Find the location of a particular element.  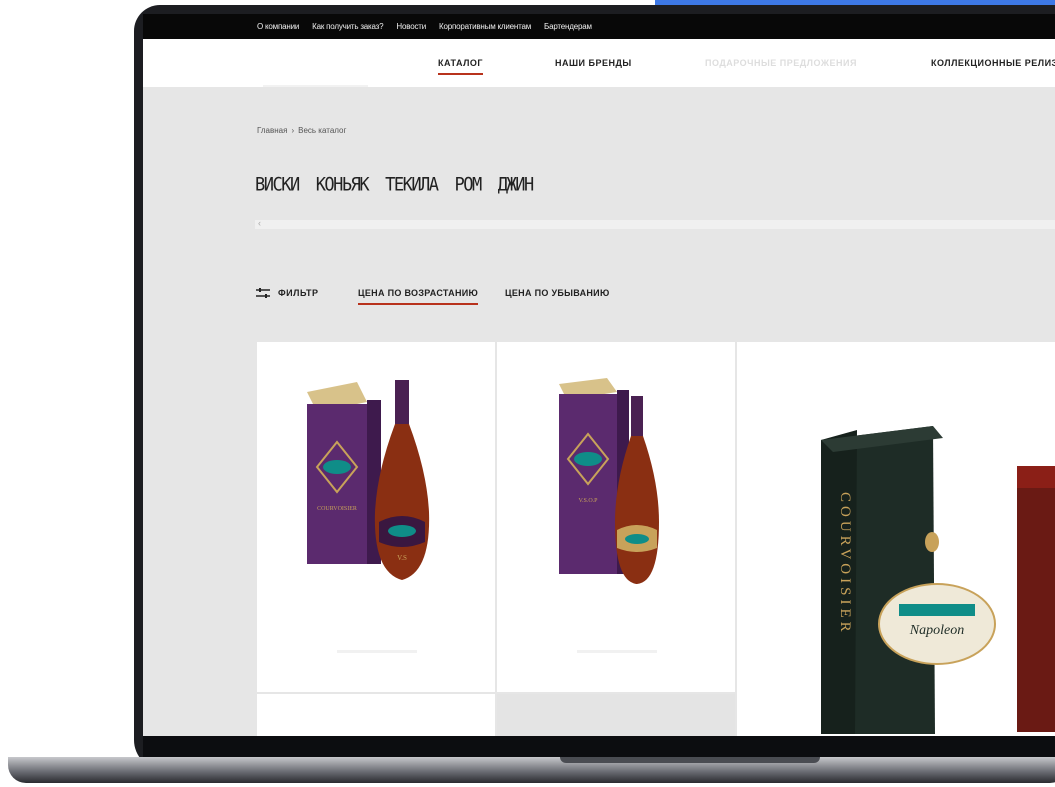

product-image-vsop: V.S.O.P is located at coordinates (609, 481).